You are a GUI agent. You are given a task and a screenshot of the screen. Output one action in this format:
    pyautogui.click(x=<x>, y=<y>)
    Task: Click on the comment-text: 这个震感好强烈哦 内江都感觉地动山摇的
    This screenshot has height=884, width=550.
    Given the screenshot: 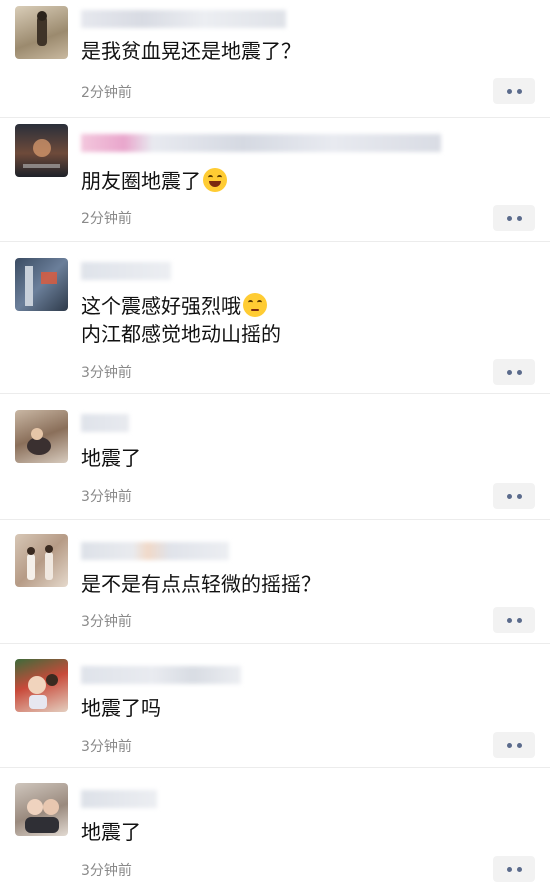 What is the action you would take?
    pyautogui.click(x=181, y=319)
    